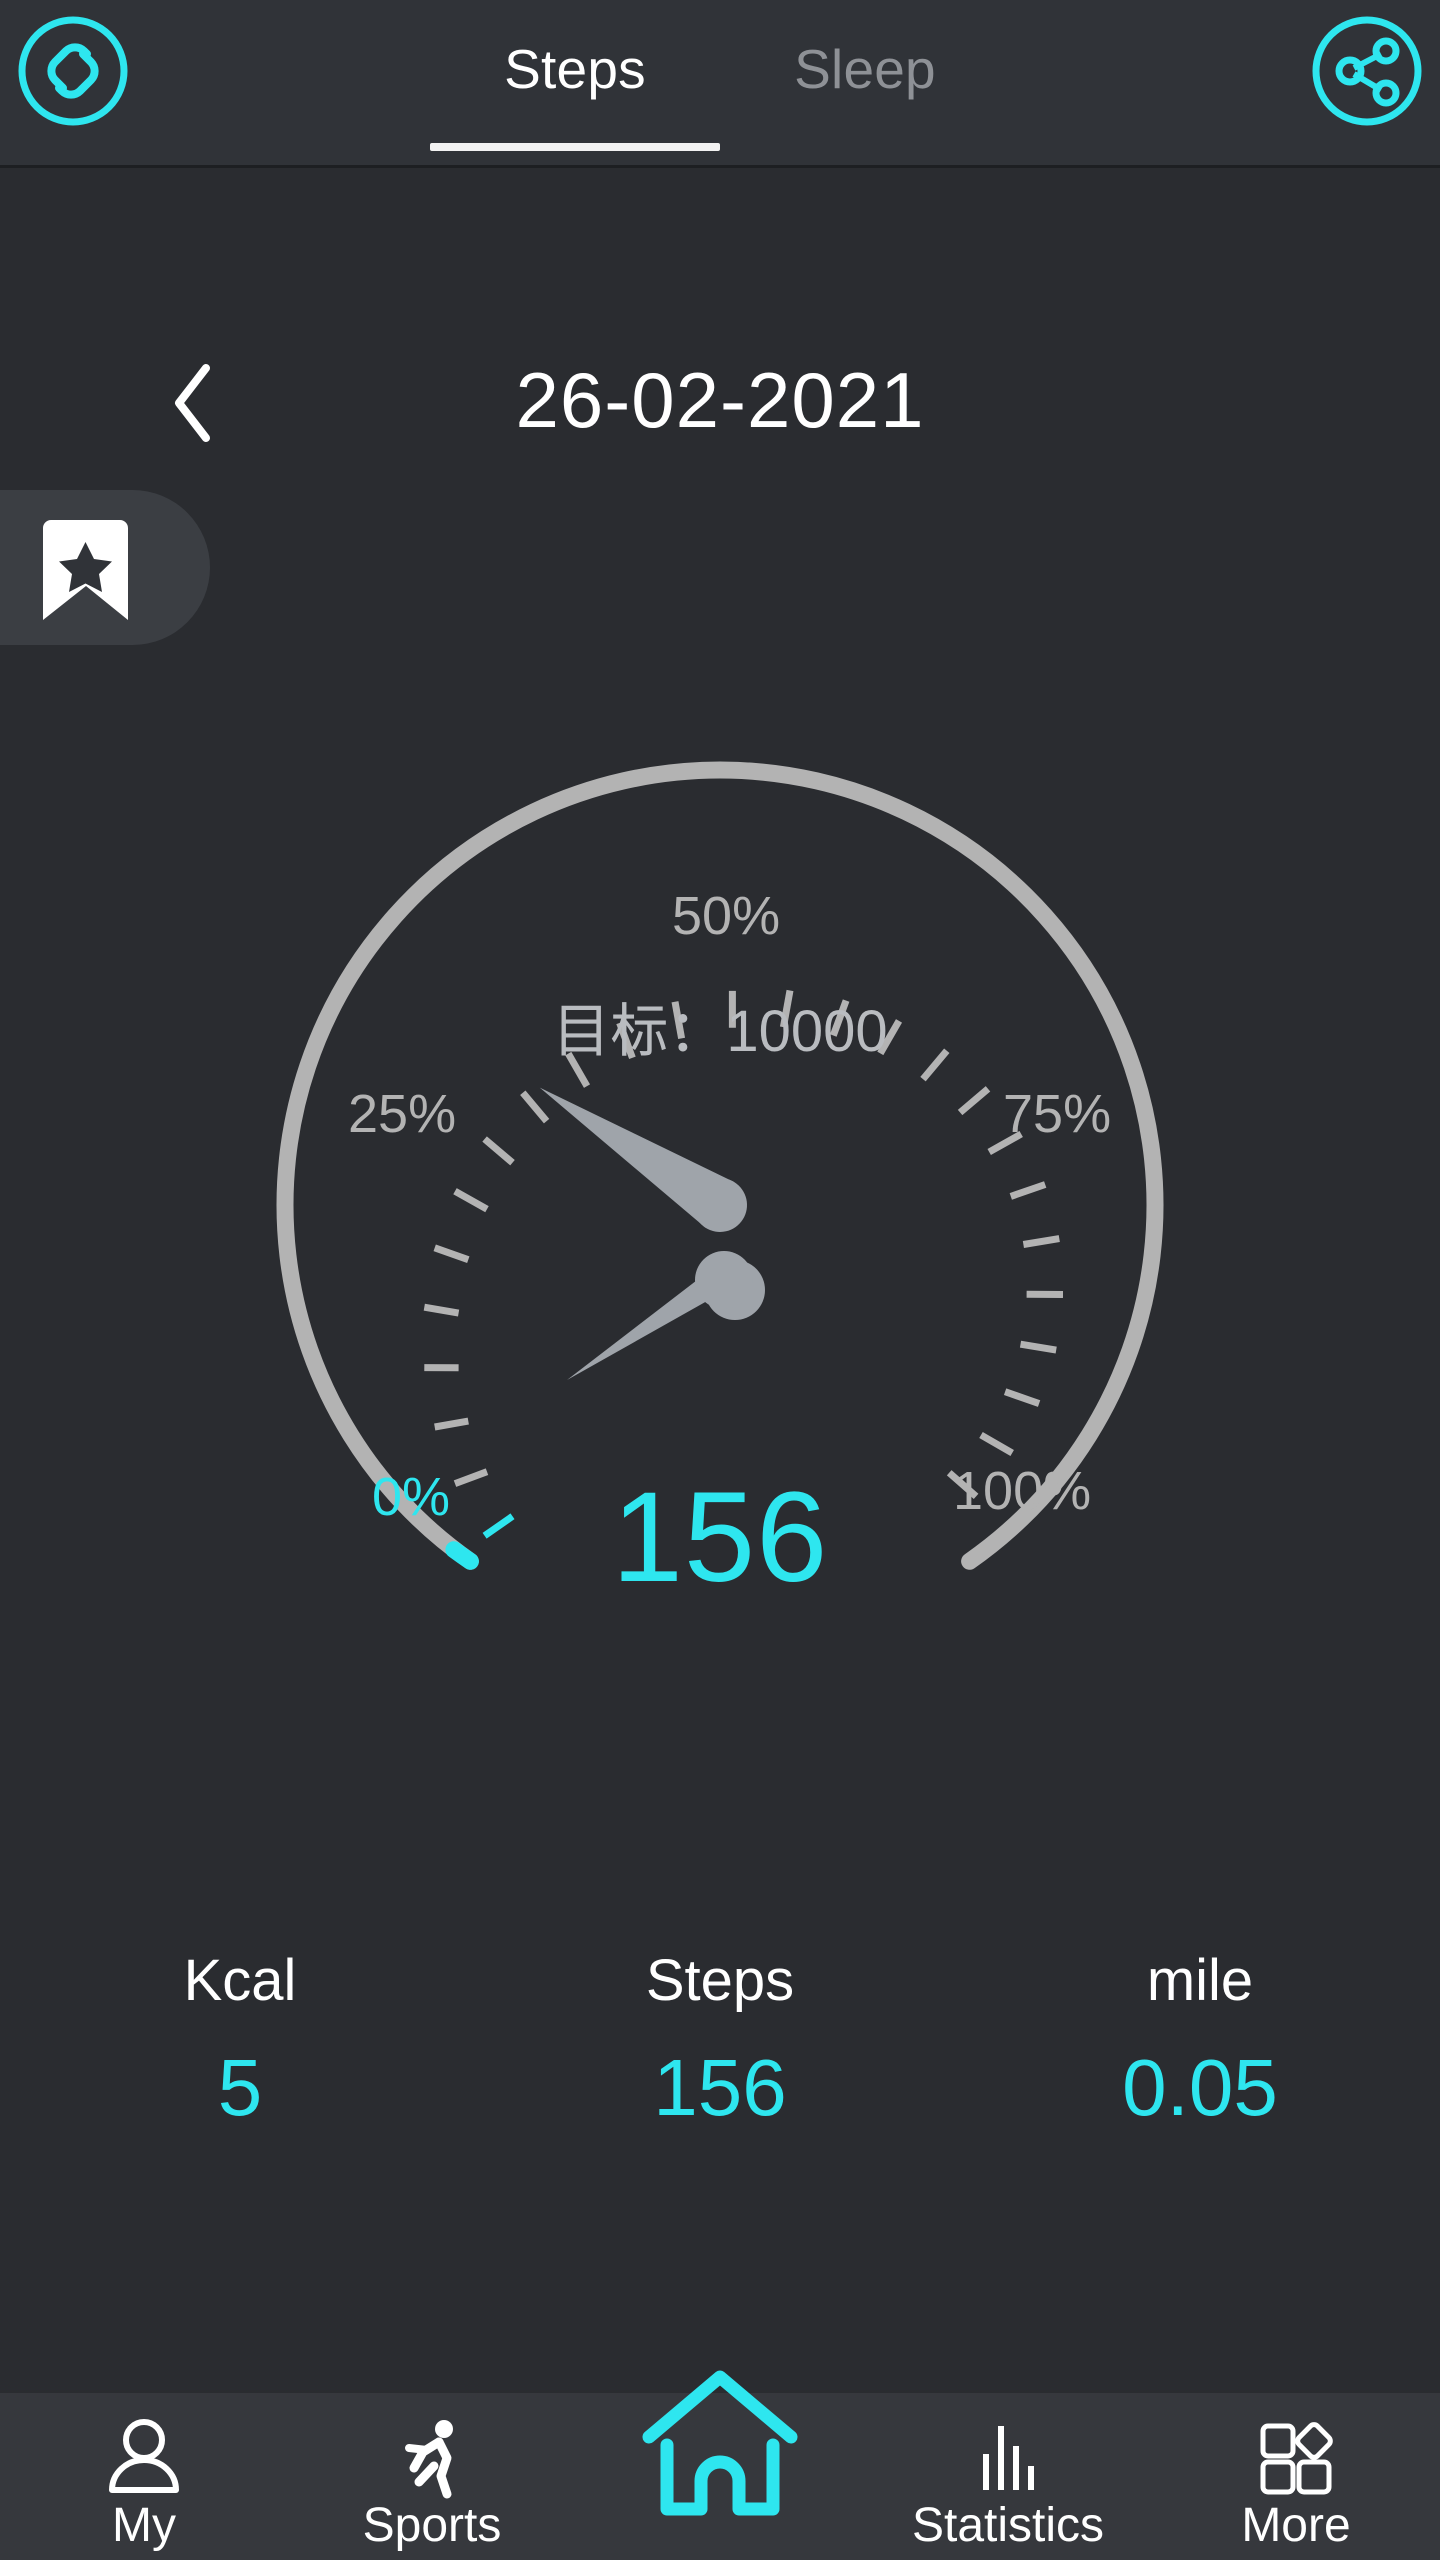 This screenshot has width=1440, height=2560. What do you see at coordinates (720, 1031) in the screenshot?
I see `gauge-goal-label: 目标：10000` at bounding box center [720, 1031].